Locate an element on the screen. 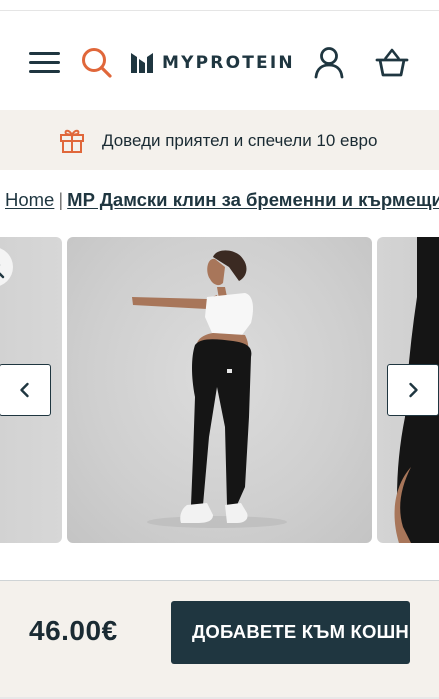  zoom-button is located at coordinates (6, 267).